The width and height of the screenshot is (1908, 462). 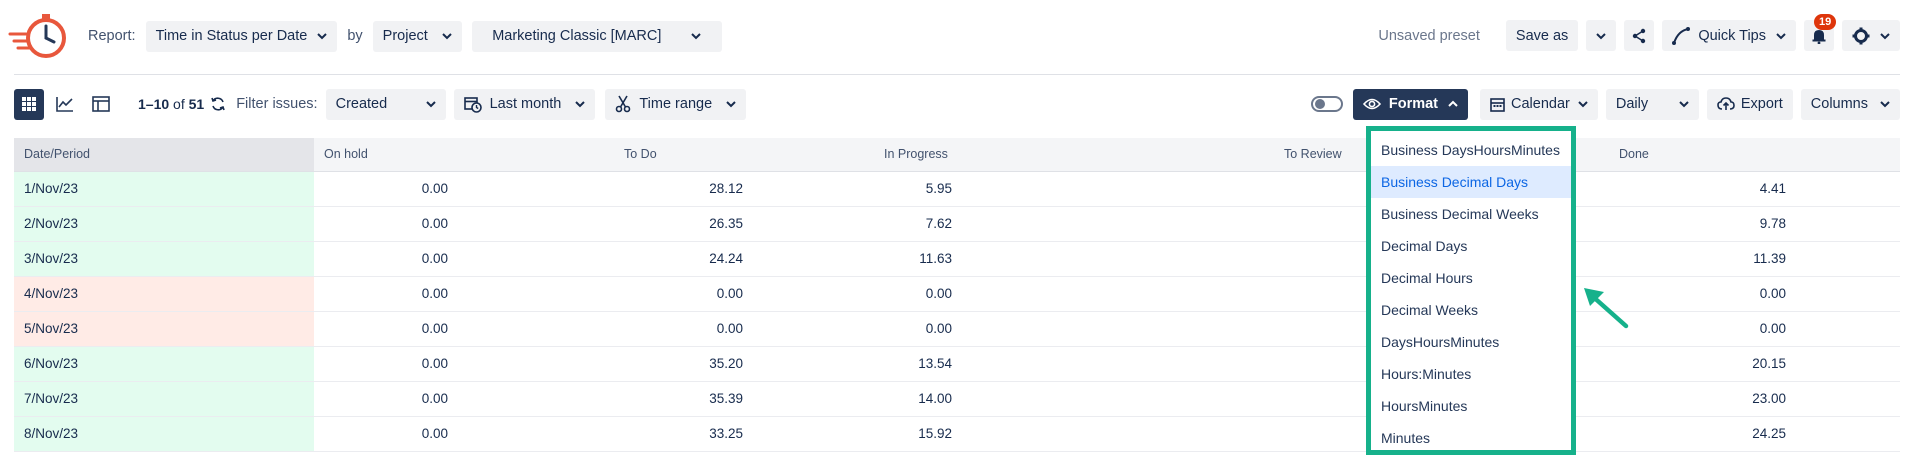 What do you see at coordinates (1497, 104) in the screenshot?
I see `calendar-icon` at bounding box center [1497, 104].